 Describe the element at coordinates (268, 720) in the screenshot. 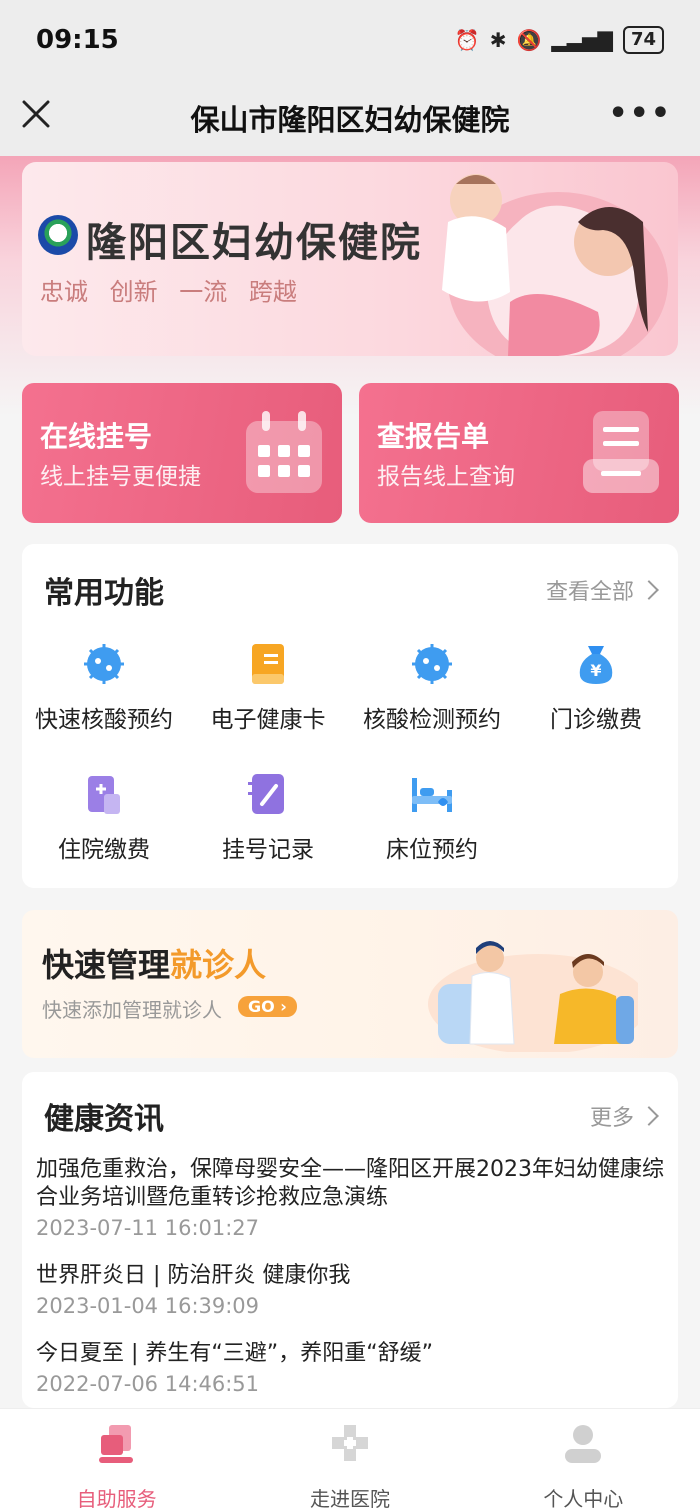

I see `func-label: 电子健康卡` at that location.